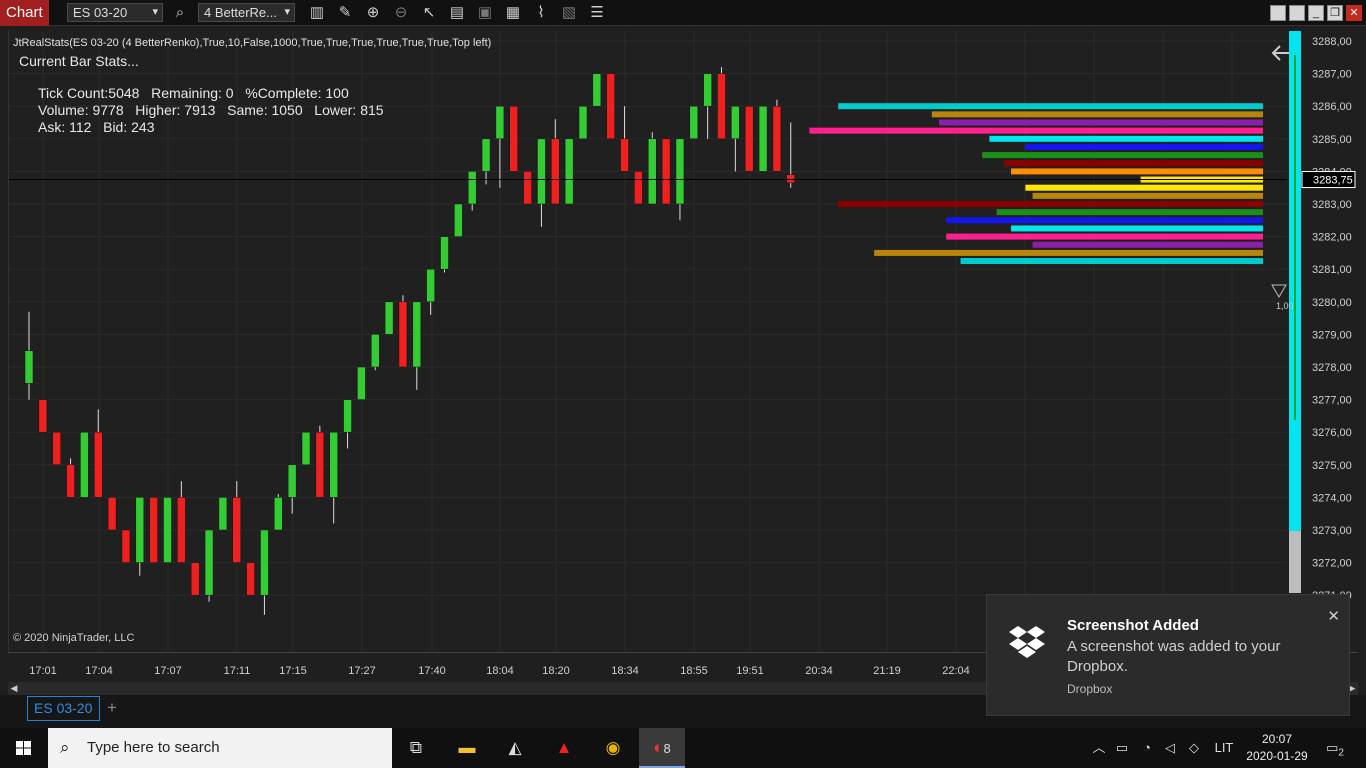 The image size is (1366, 768). What do you see at coordinates (362, 671) in the screenshot?
I see `time-tick-label: 17:27` at bounding box center [362, 671].